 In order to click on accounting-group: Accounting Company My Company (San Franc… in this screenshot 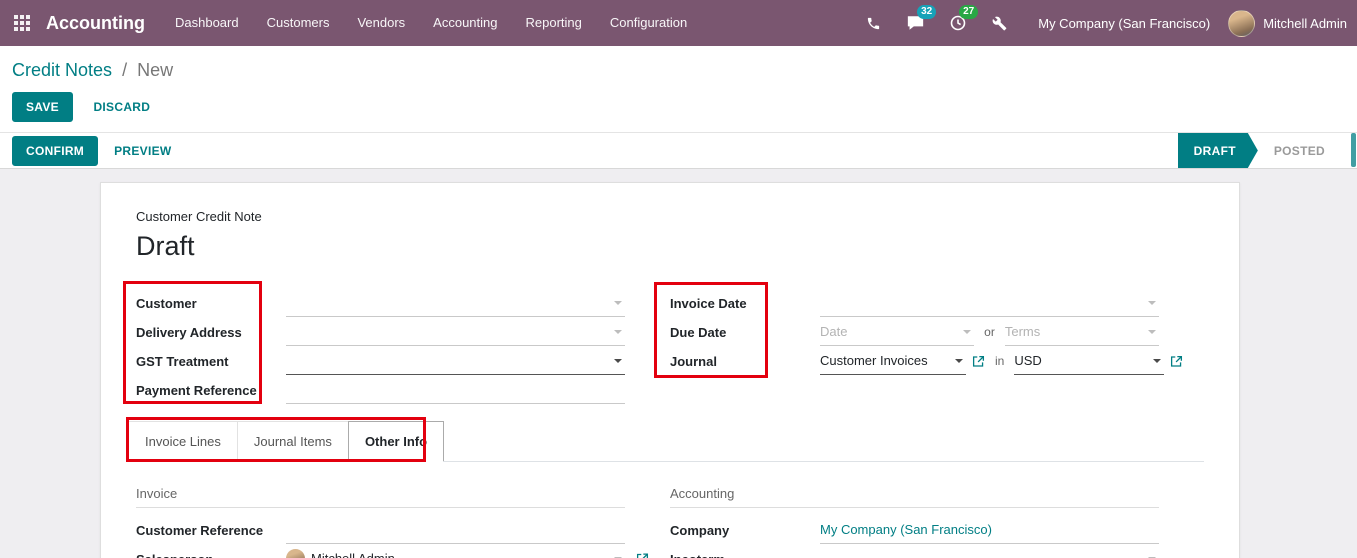, I will do `click(937, 522)`.